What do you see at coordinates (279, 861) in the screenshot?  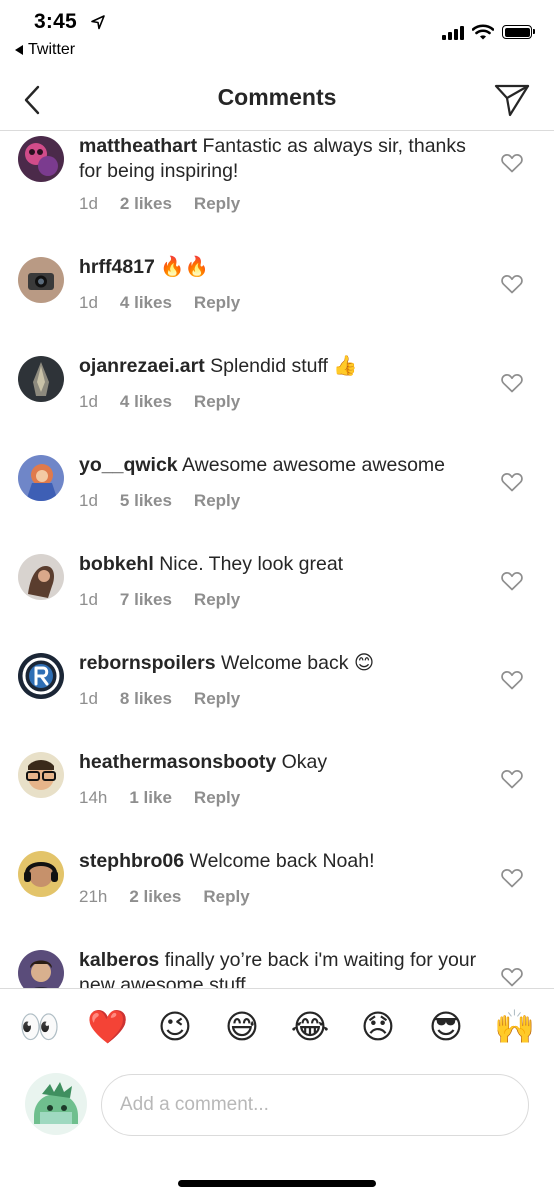 I see `comment-text: stephbro06 Welcome back Noah!` at bounding box center [279, 861].